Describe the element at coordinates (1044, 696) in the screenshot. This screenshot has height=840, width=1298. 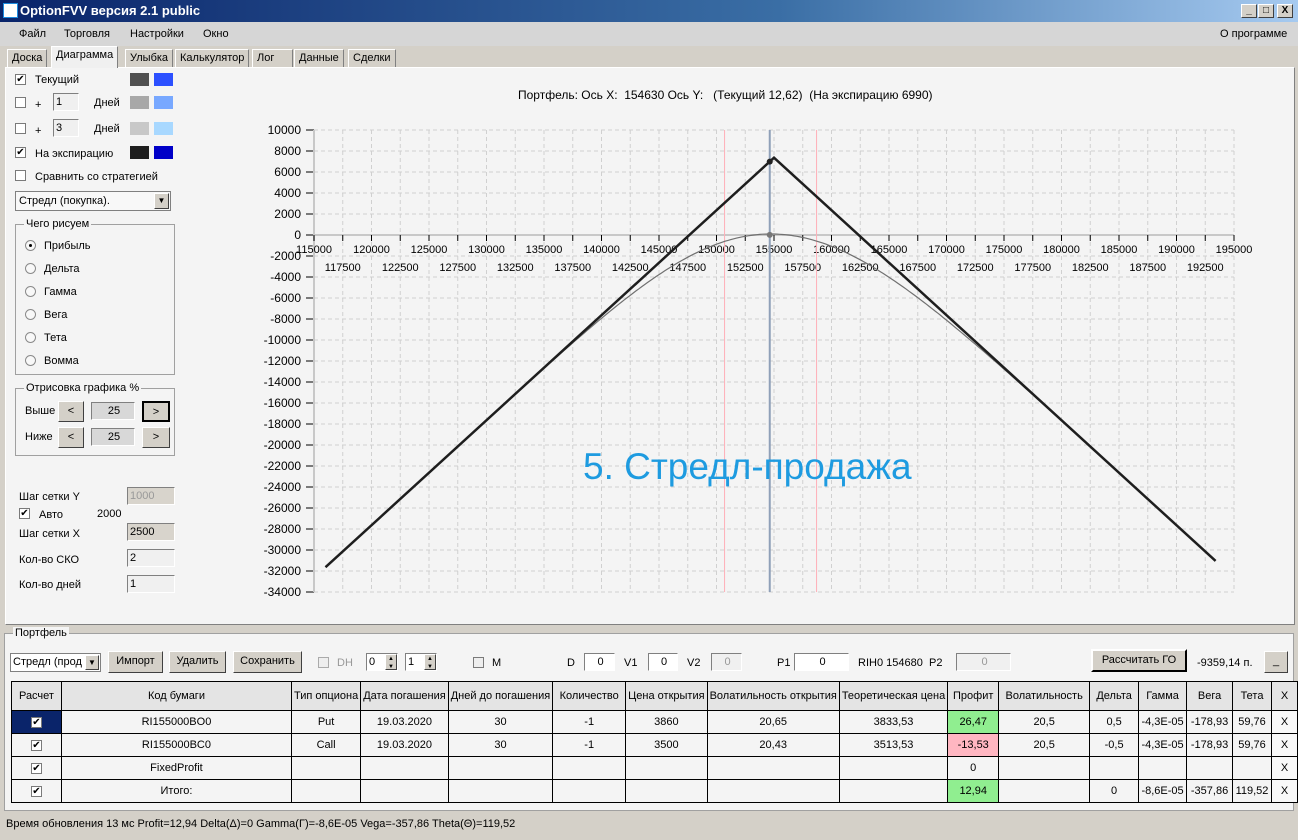
I see `column-header: Волатильность` at that location.